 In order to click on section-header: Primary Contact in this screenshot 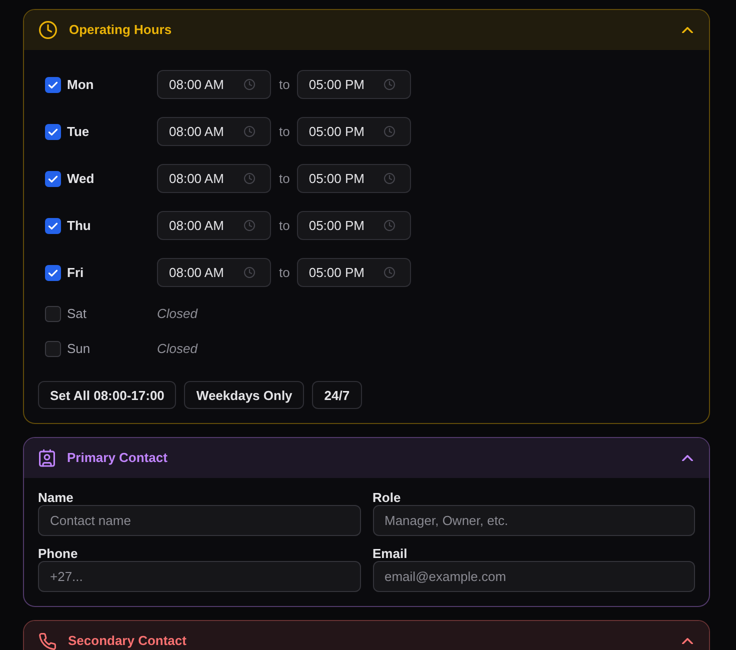, I will do `click(366, 458)`.